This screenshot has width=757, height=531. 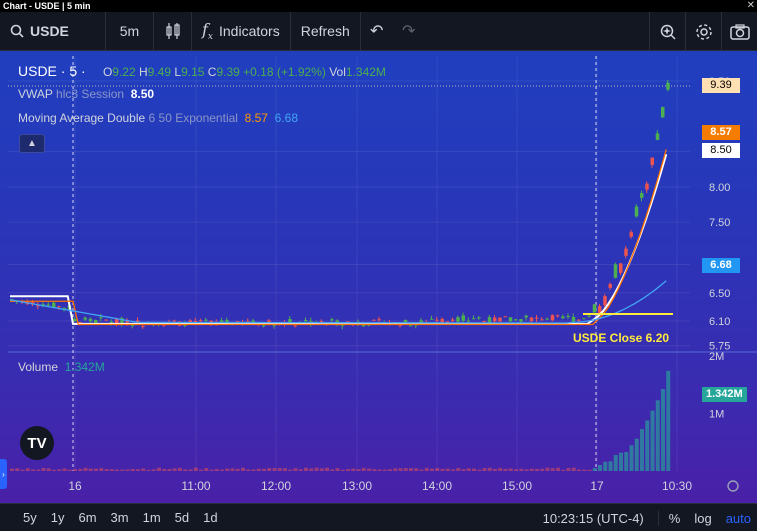 I want to click on legend-open: 9.22, so click(x=124, y=72).